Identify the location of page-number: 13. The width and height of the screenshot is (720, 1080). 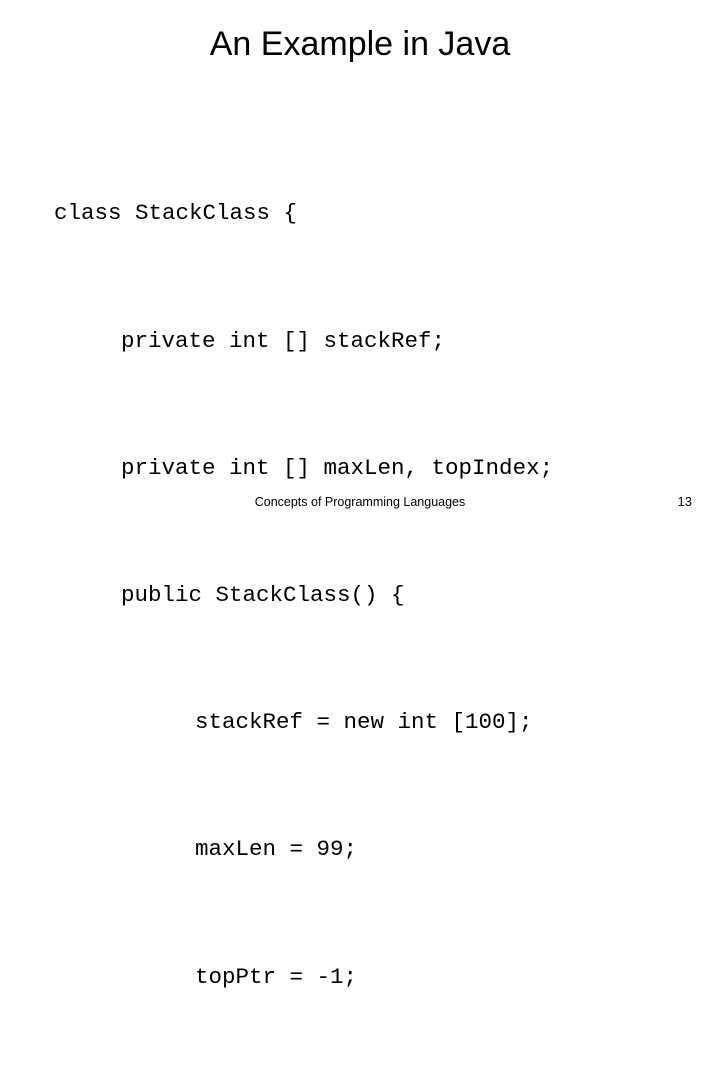
(684, 501).